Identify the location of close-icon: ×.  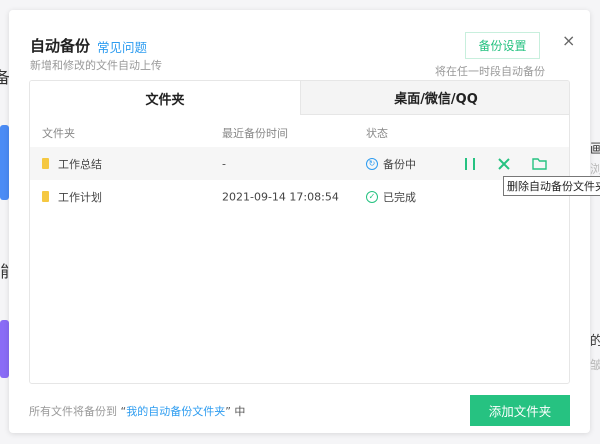
(568, 40).